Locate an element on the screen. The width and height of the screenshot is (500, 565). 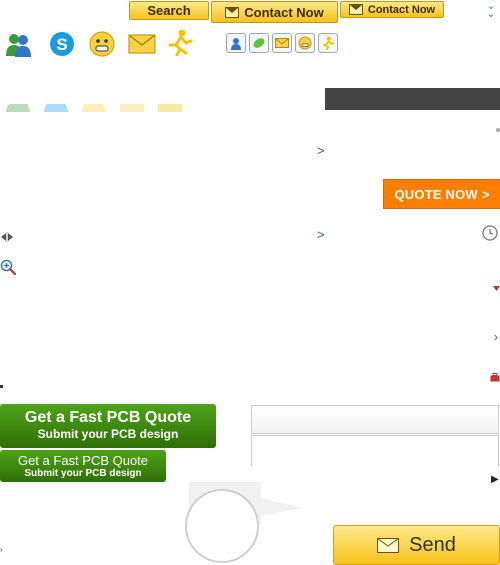
dark-bar is located at coordinates (412, 99).